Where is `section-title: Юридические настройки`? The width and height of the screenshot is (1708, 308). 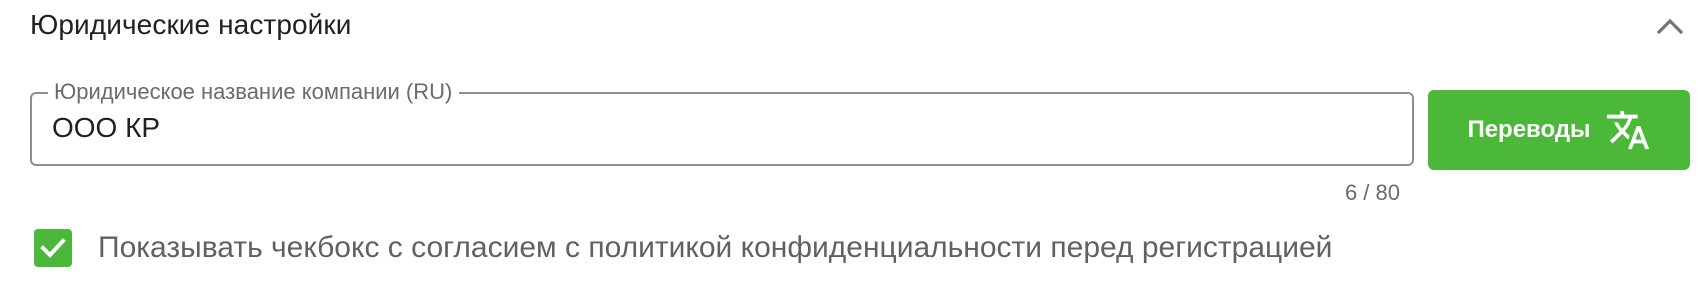
section-title: Юридические настройки is located at coordinates (191, 24).